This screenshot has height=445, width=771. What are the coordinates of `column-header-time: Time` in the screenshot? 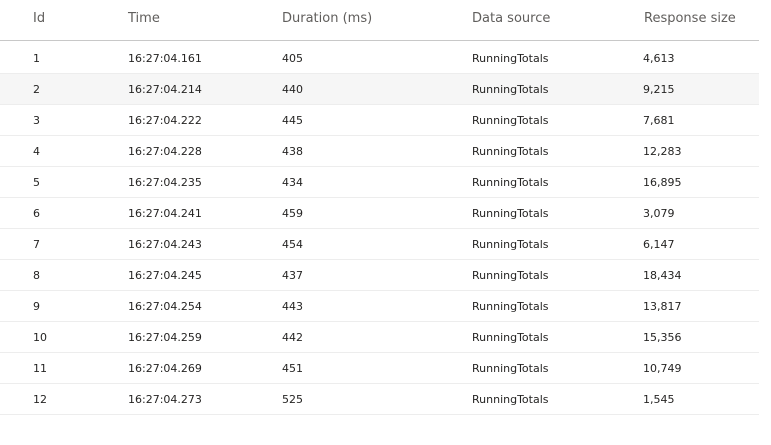 It's located at (144, 18).